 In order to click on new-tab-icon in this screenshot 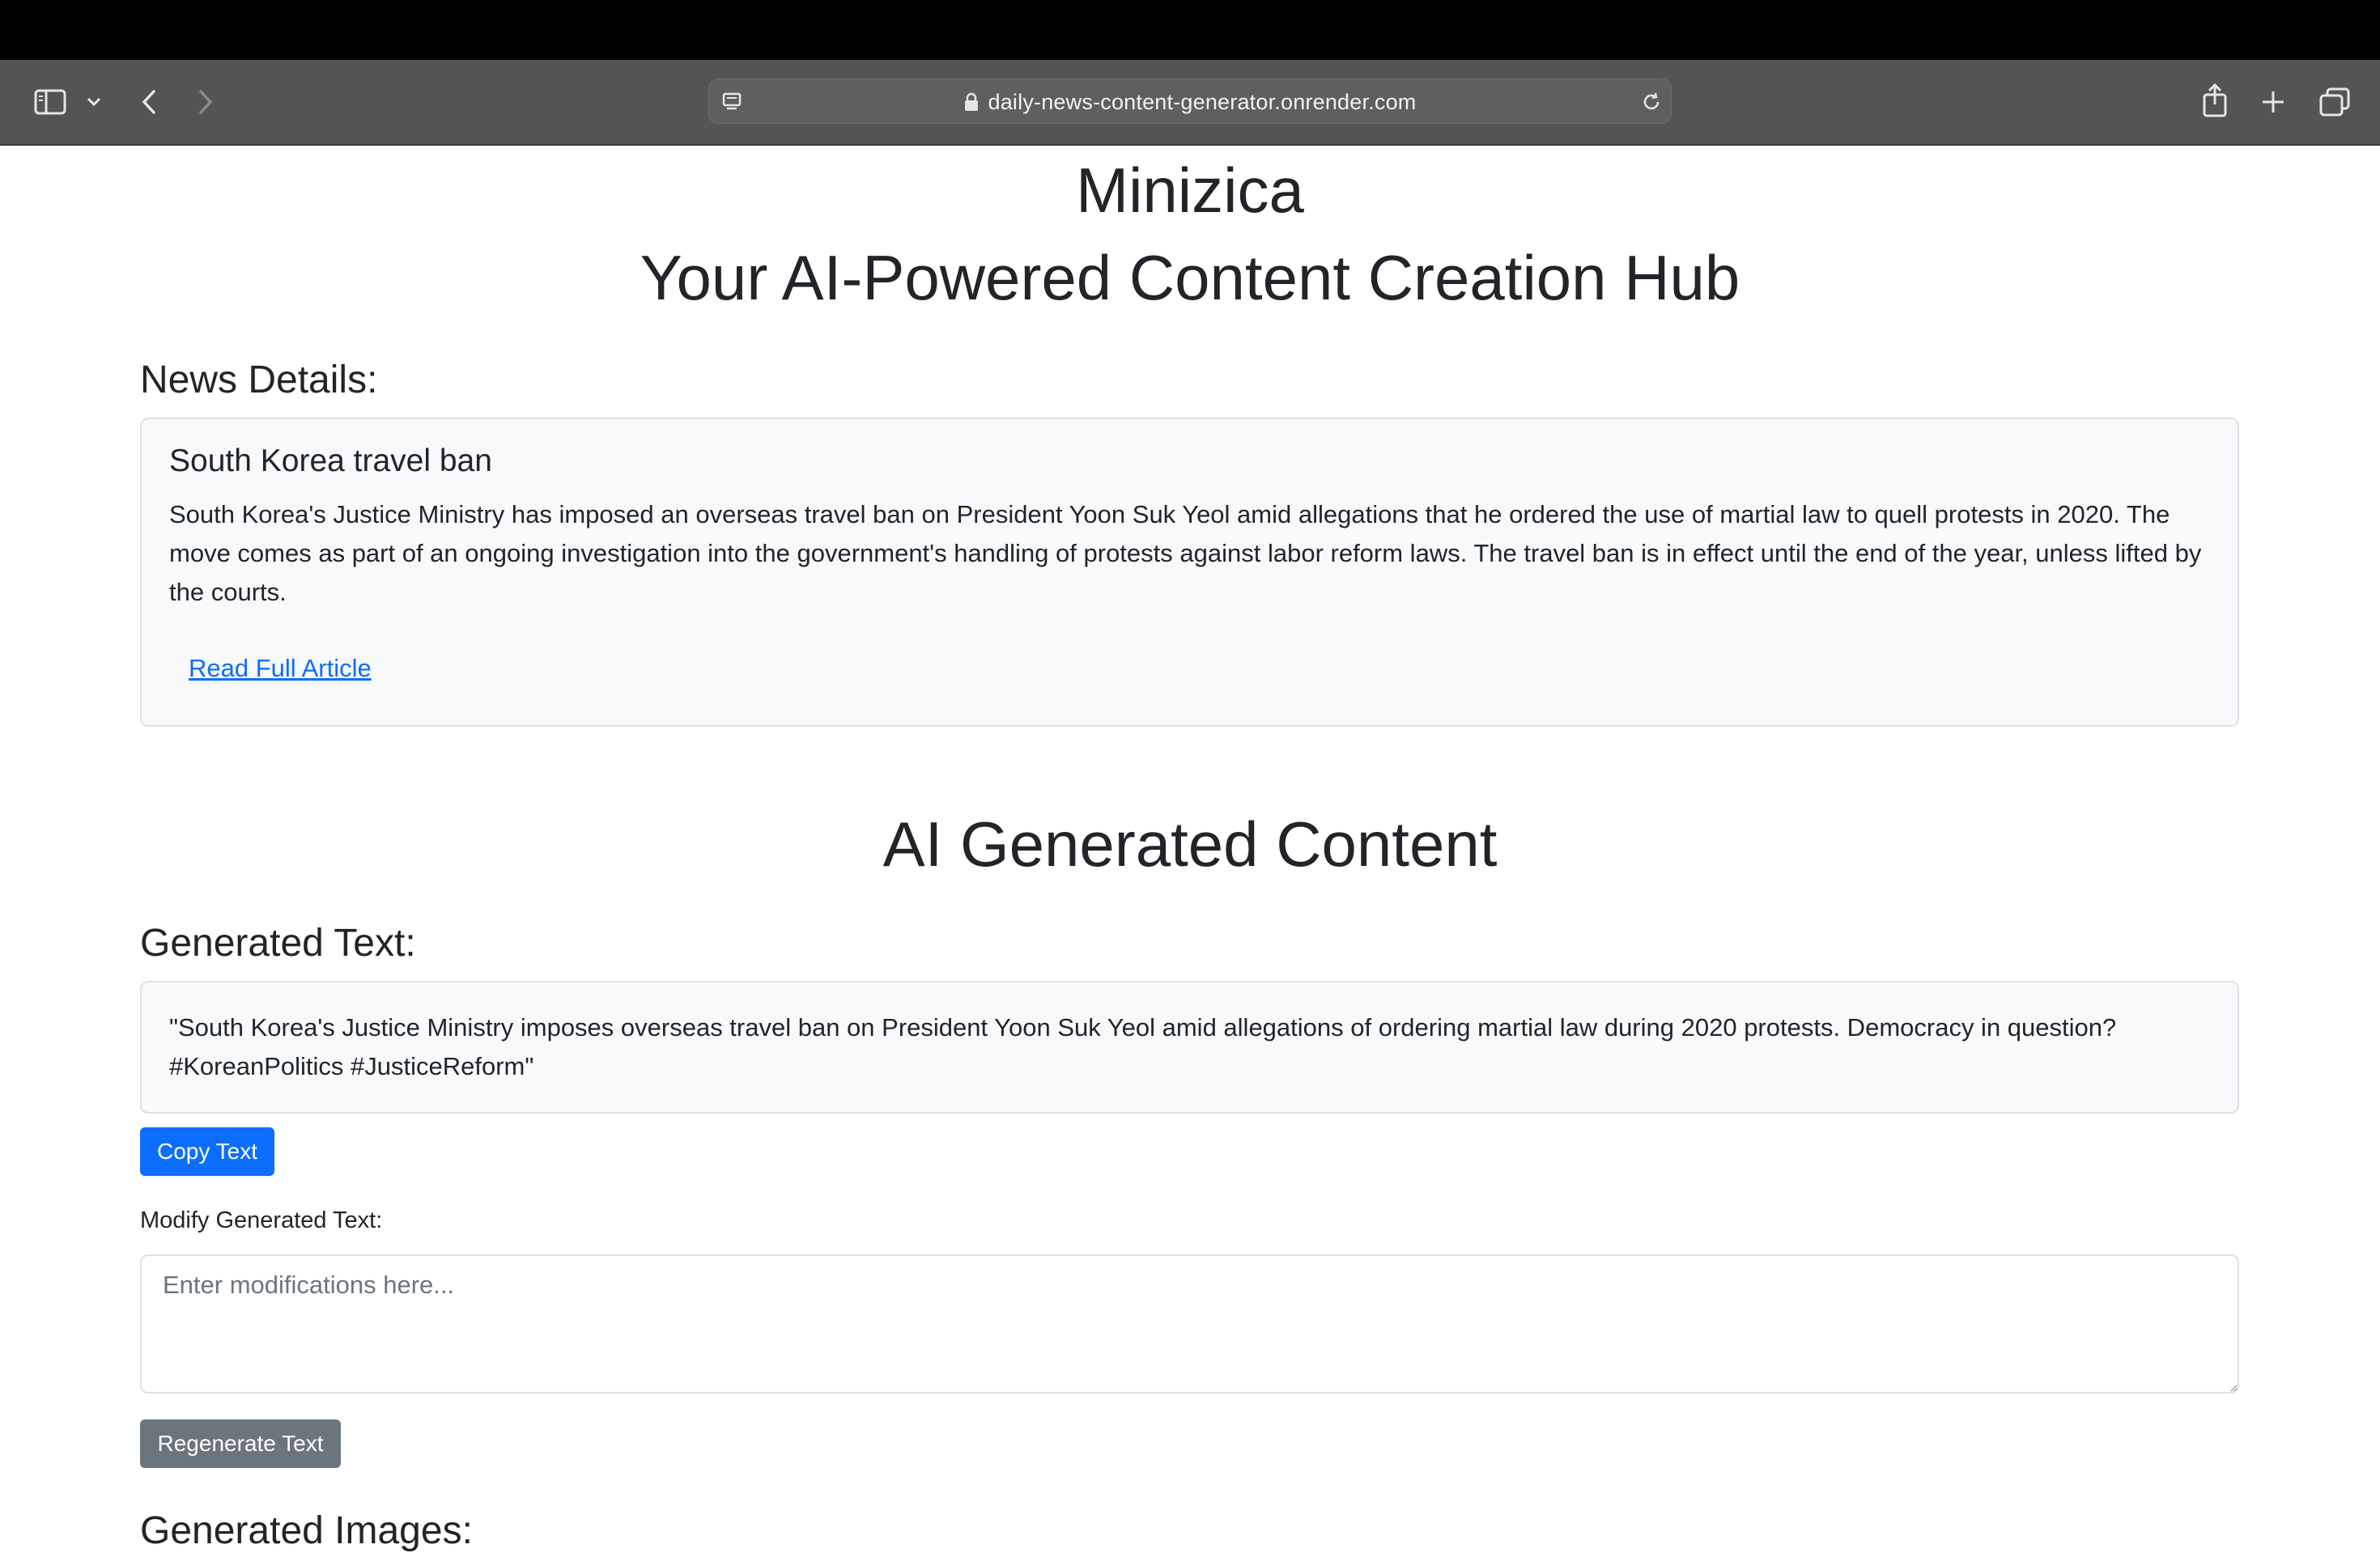, I will do `click(2273, 102)`.